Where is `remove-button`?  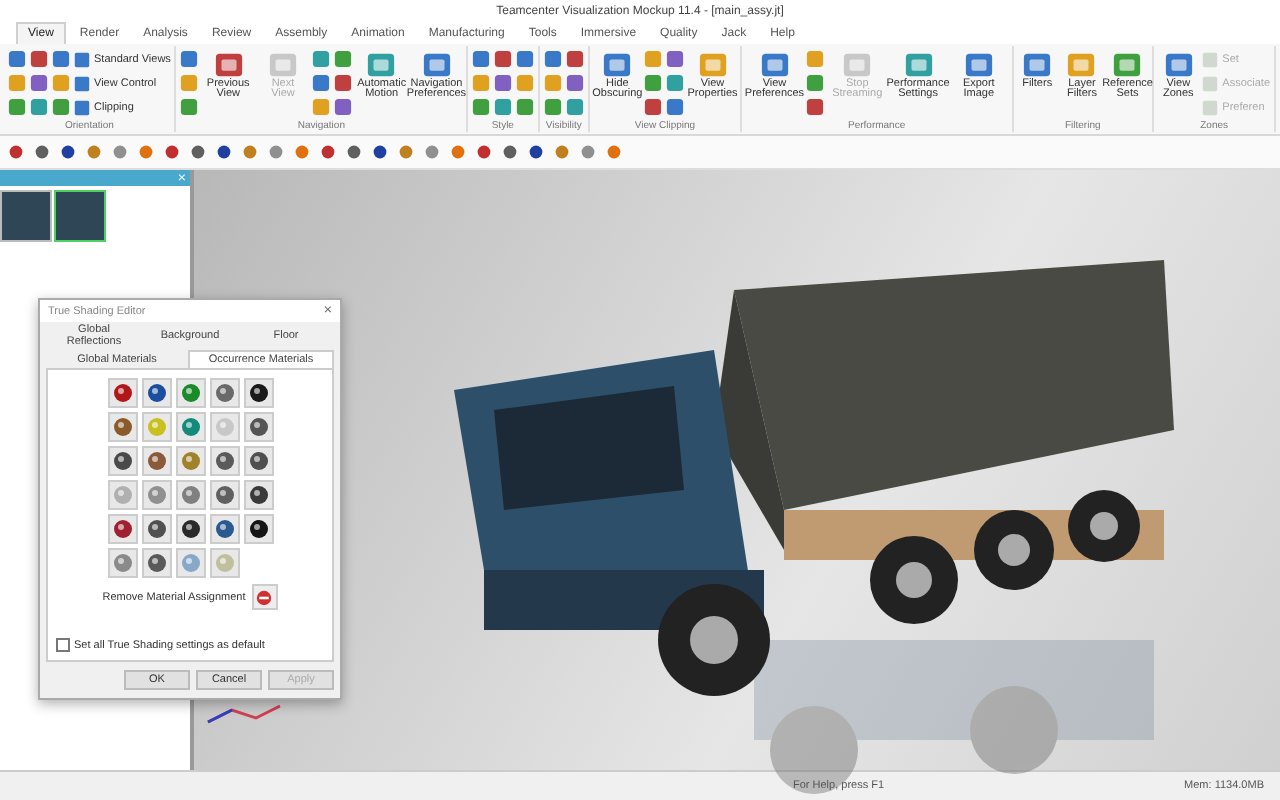 remove-button is located at coordinates (264, 597).